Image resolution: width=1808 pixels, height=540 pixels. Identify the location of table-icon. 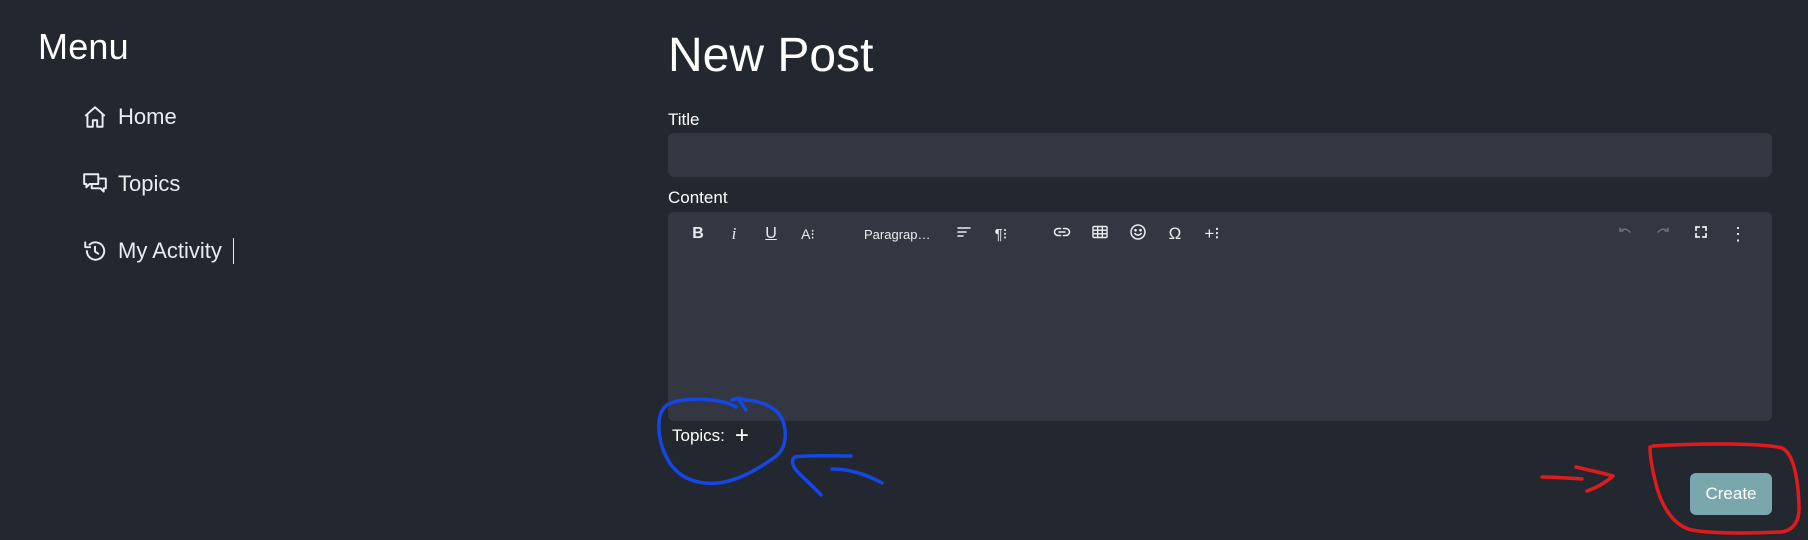
(1100, 234).